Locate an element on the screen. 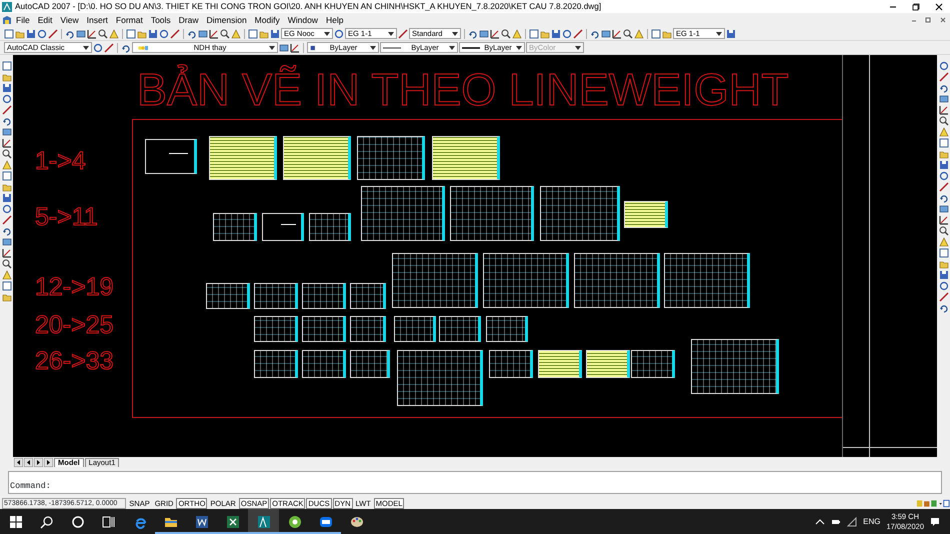 This screenshot has height=534, width=950. notification-icon is located at coordinates (935, 521).